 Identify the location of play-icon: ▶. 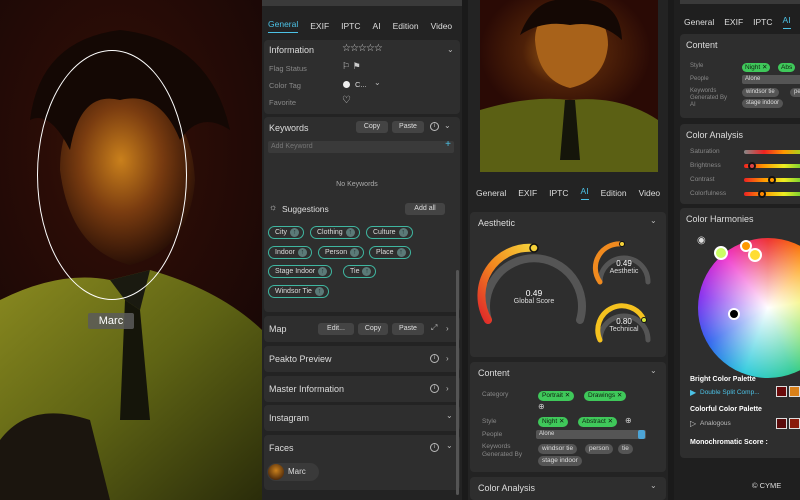
(693, 392).